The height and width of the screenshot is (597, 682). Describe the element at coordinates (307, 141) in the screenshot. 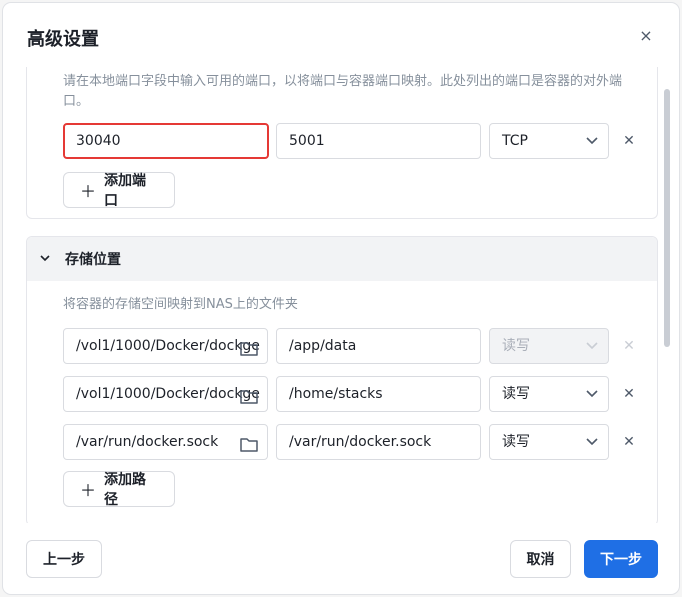

I see `container-port-value: 5001` at that location.